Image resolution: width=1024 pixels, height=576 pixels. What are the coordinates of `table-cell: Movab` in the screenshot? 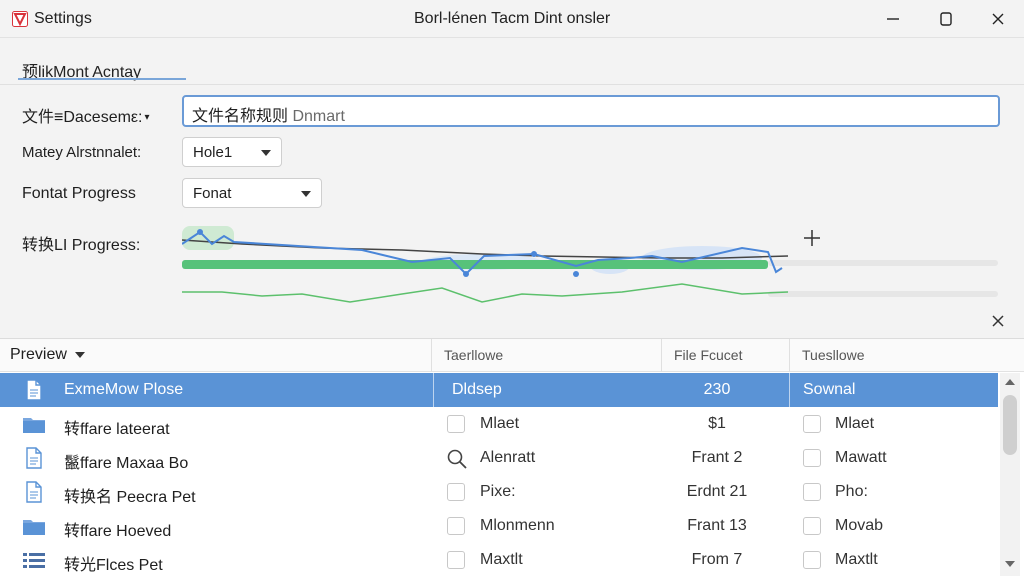 It's located at (859, 525).